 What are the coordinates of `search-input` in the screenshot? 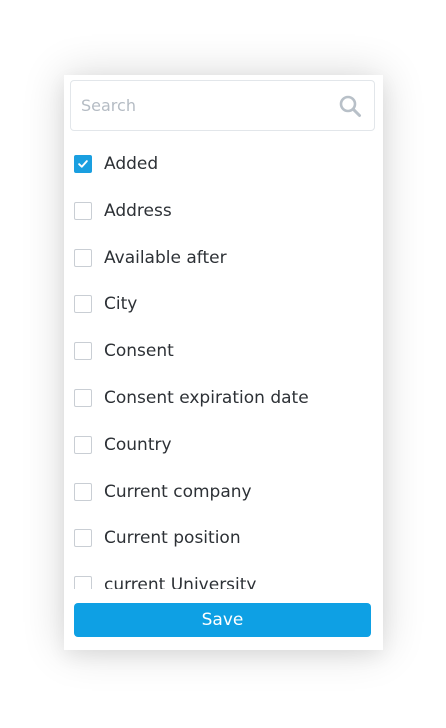 It's located at (203, 105).